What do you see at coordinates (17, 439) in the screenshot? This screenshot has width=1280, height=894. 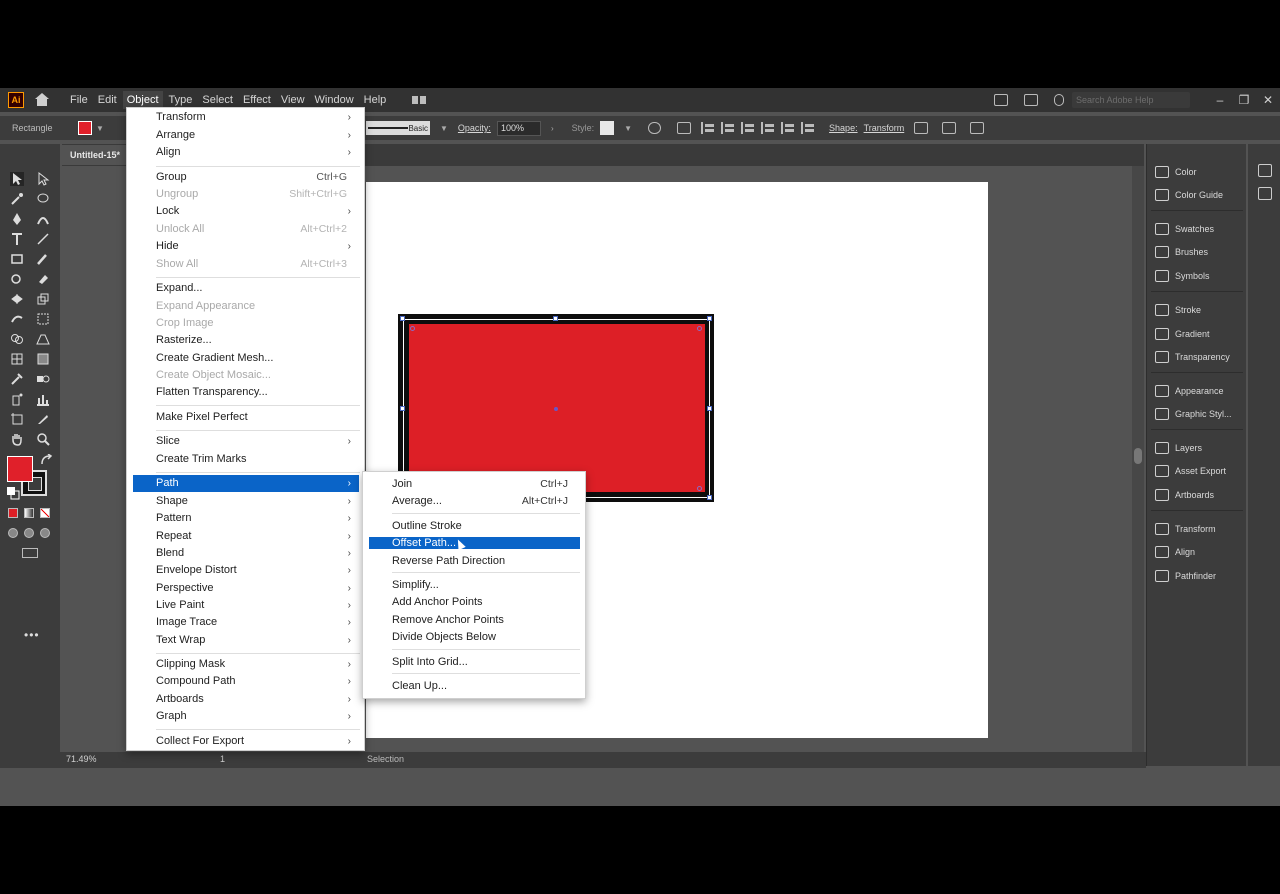 I see `hand-tool-icon` at bounding box center [17, 439].